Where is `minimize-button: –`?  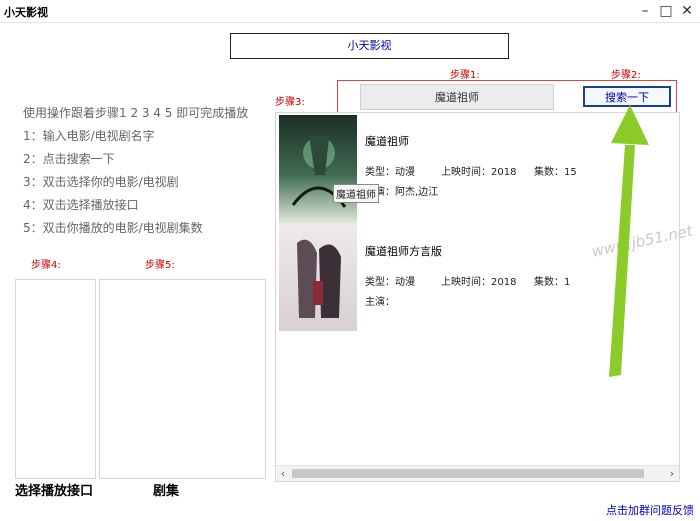
minimize-button: – is located at coordinates (645, 11).